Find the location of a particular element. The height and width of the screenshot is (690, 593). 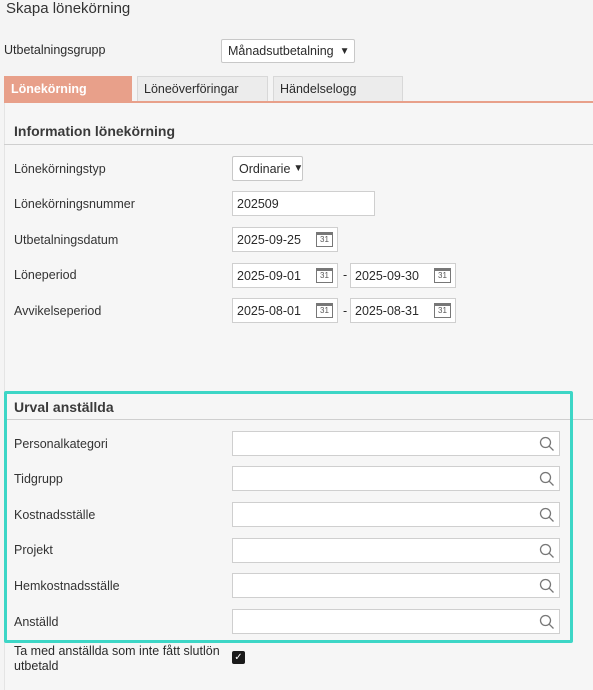

deviation-period-to-input: 2025-08-31 31 is located at coordinates (403, 310).